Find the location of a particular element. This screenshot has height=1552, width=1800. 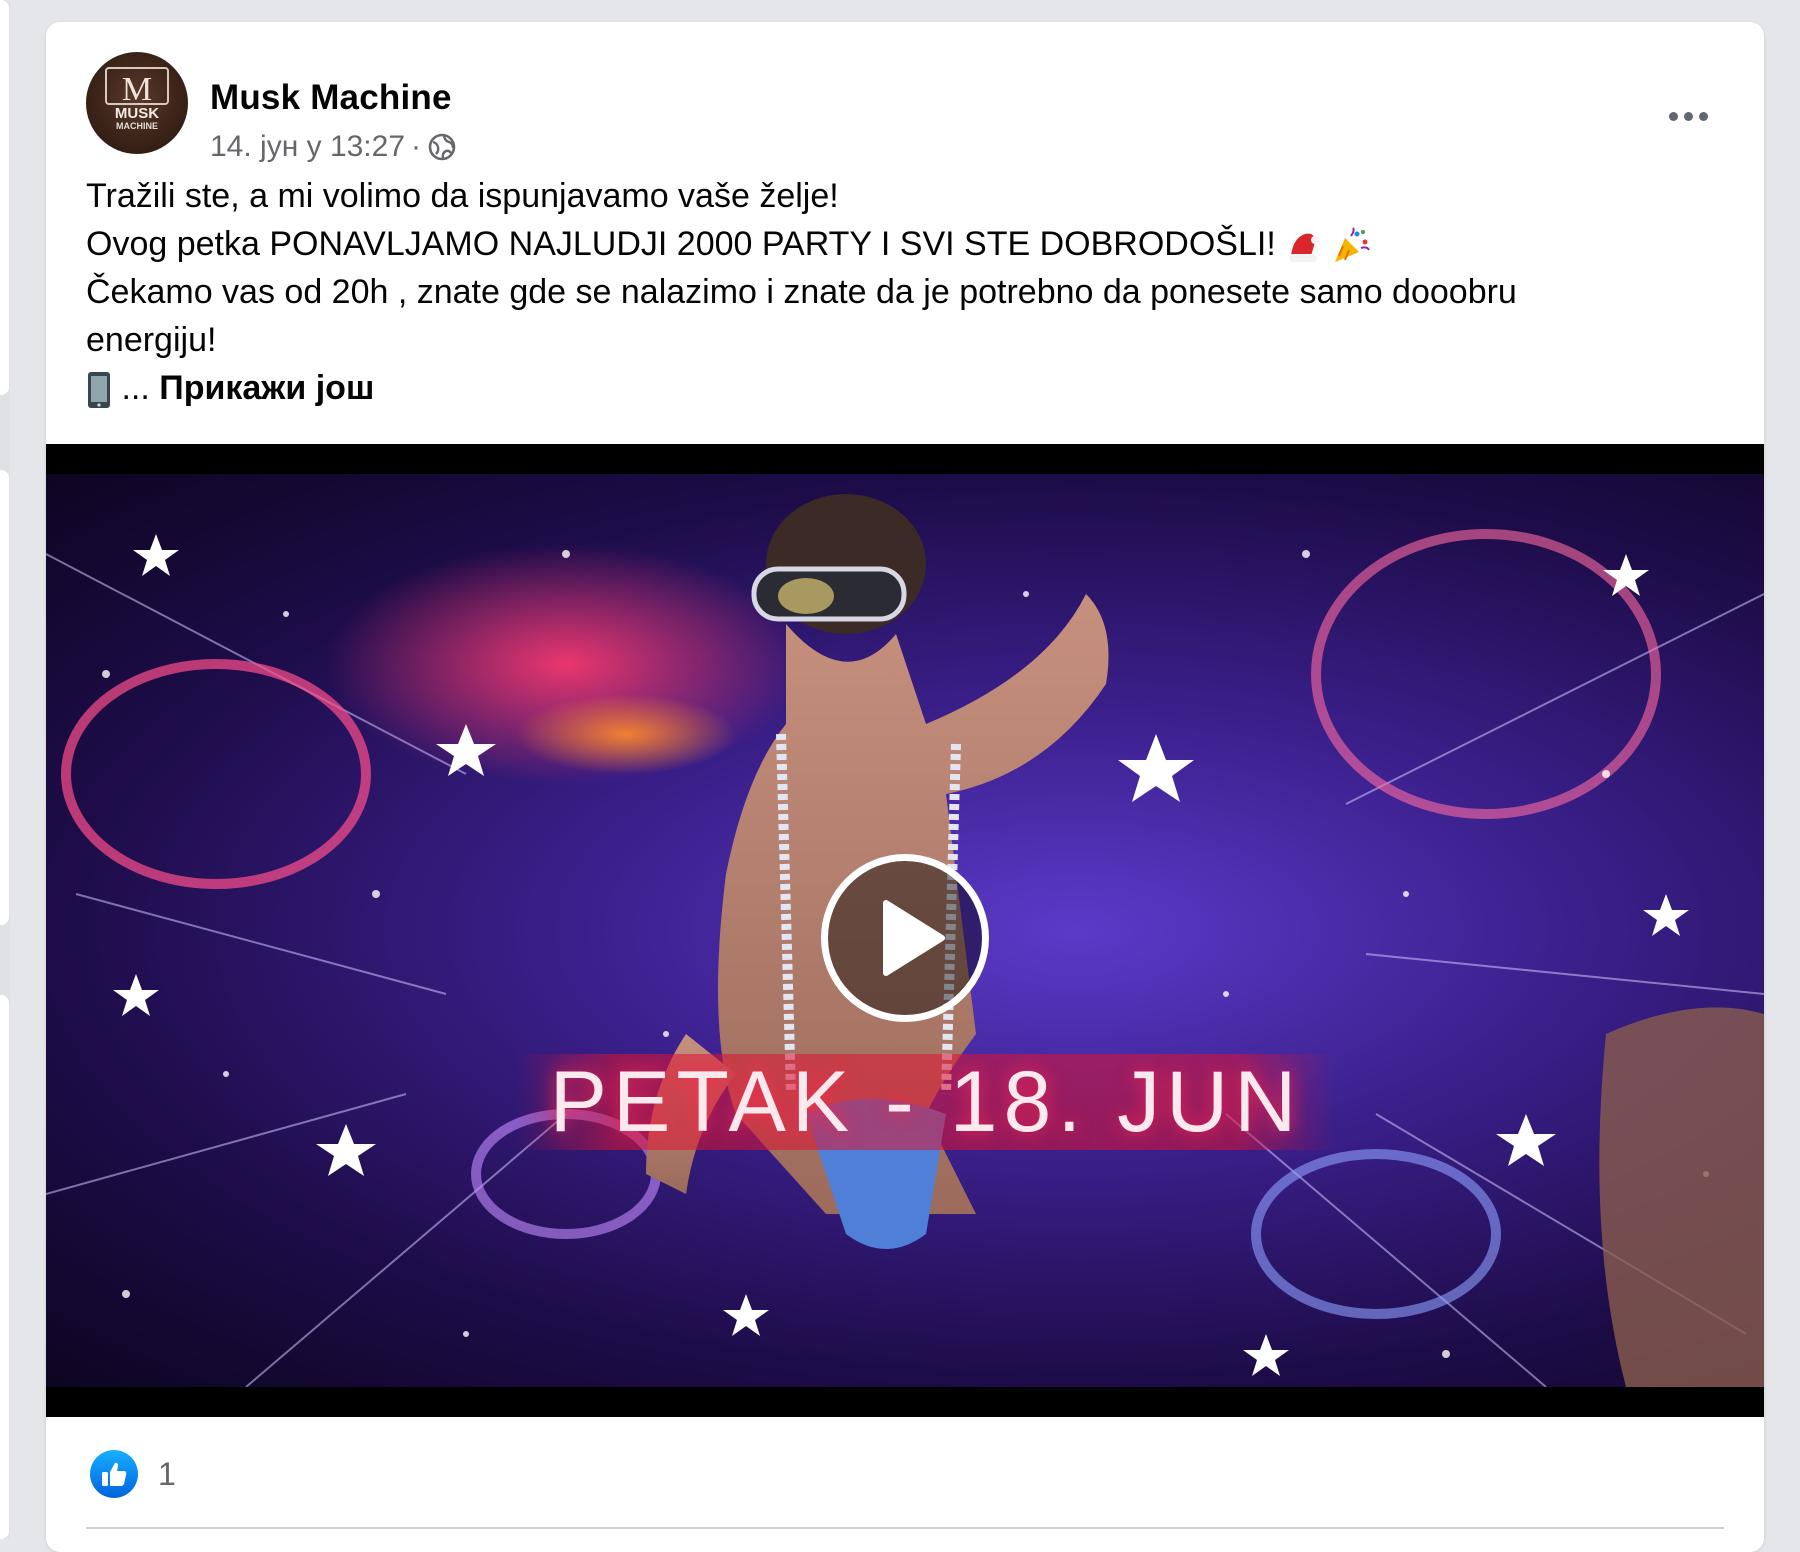

left-column-edge is located at coordinates (5, 769).